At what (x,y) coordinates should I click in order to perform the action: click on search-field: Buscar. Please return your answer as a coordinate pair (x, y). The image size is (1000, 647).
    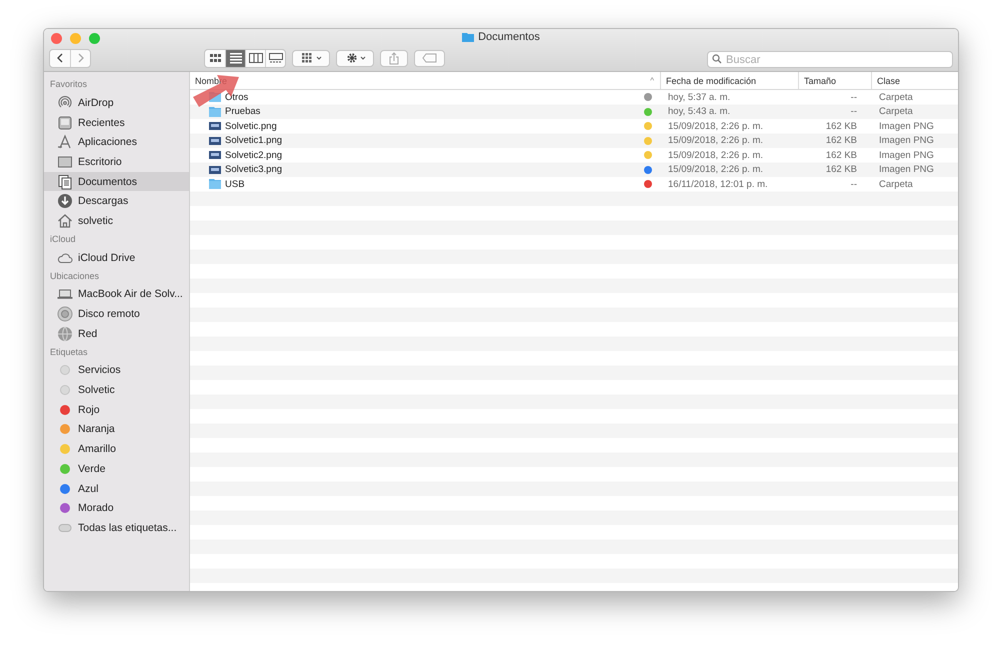
    Looking at the image, I should click on (830, 59).